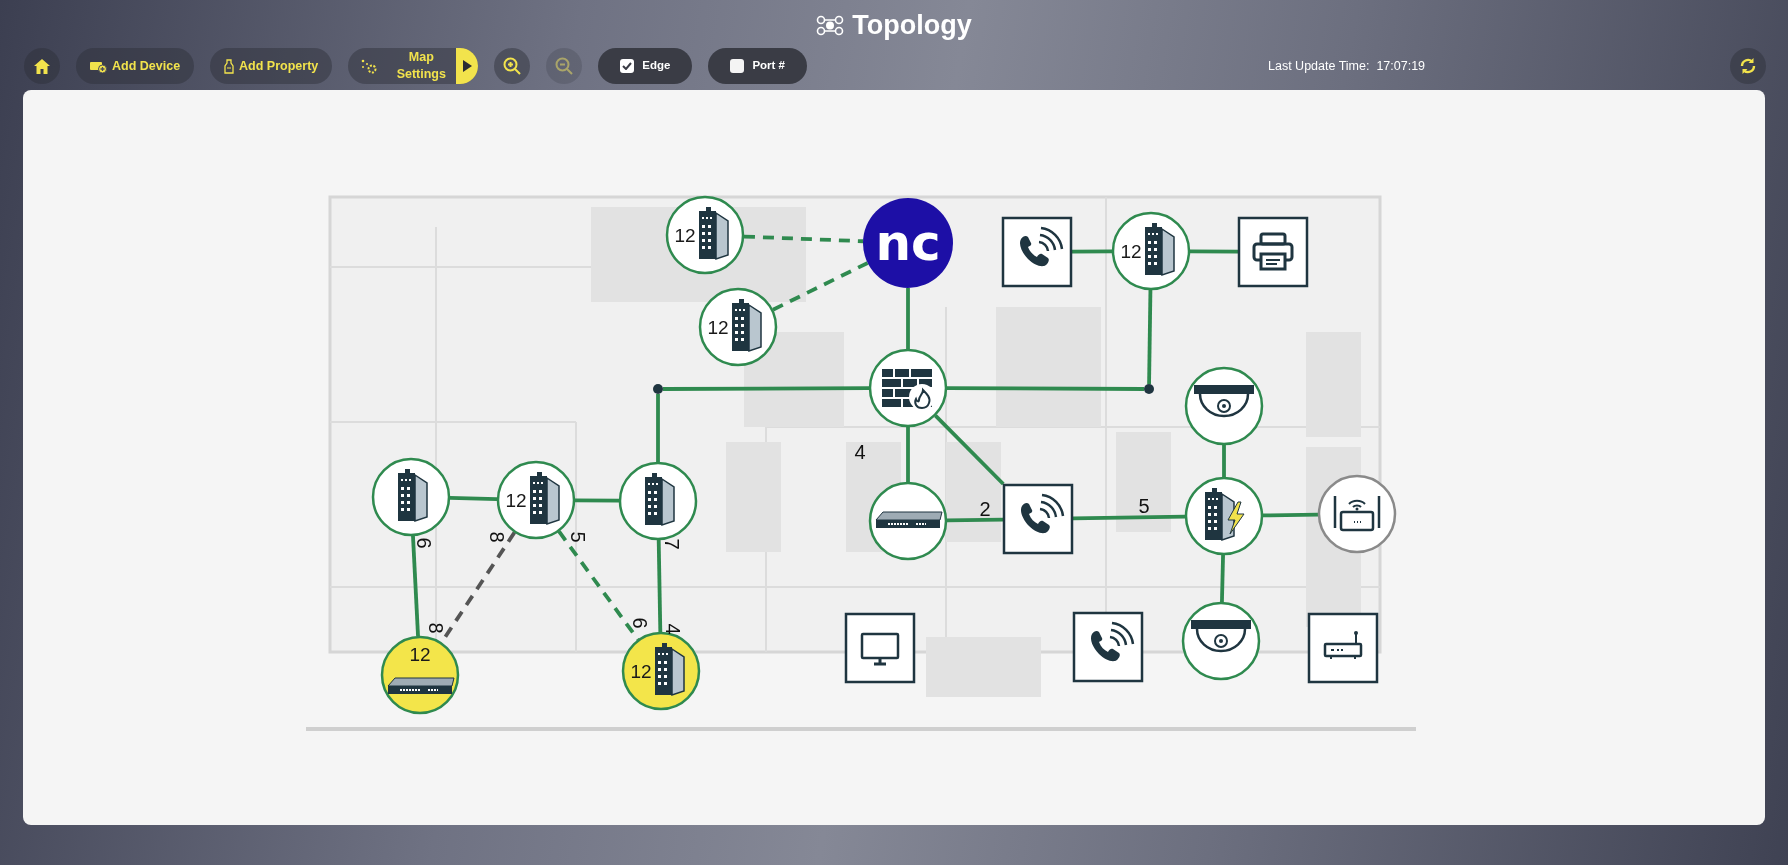 This screenshot has height=865, width=1788. What do you see at coordinates (1273, 251) in the screenshot?
I see `printer-icon` at bounding box center [1273, 251].